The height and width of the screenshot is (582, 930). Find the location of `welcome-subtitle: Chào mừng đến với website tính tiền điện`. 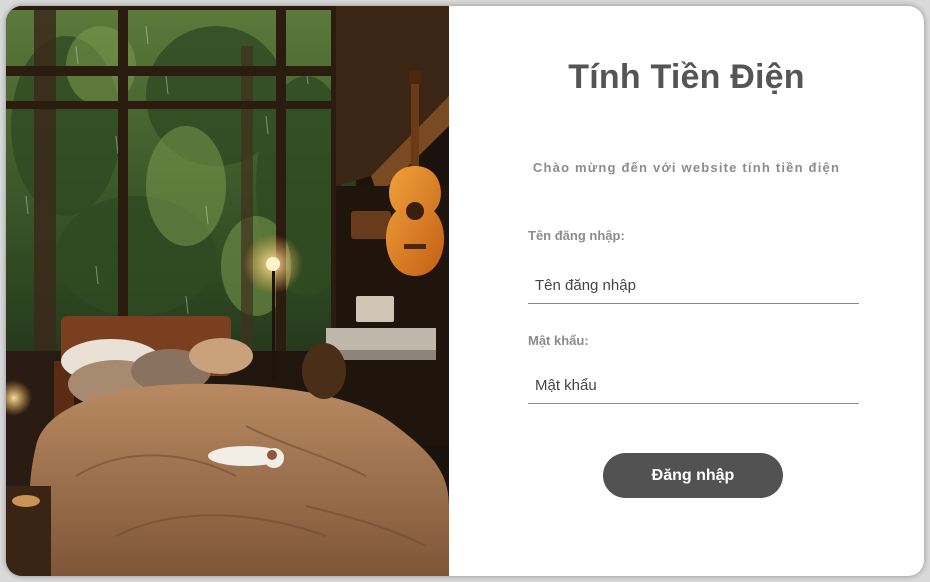

welcome-subtitle: Chào mừng đến với website tính tiền điện is located at coordinates (686, 167).